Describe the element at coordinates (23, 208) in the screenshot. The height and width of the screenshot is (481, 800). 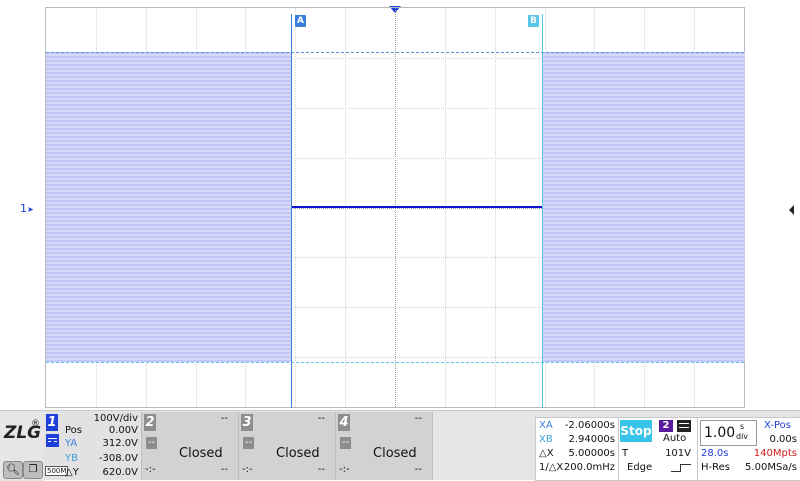
I see `ch1-marker-label: 1` at that location.